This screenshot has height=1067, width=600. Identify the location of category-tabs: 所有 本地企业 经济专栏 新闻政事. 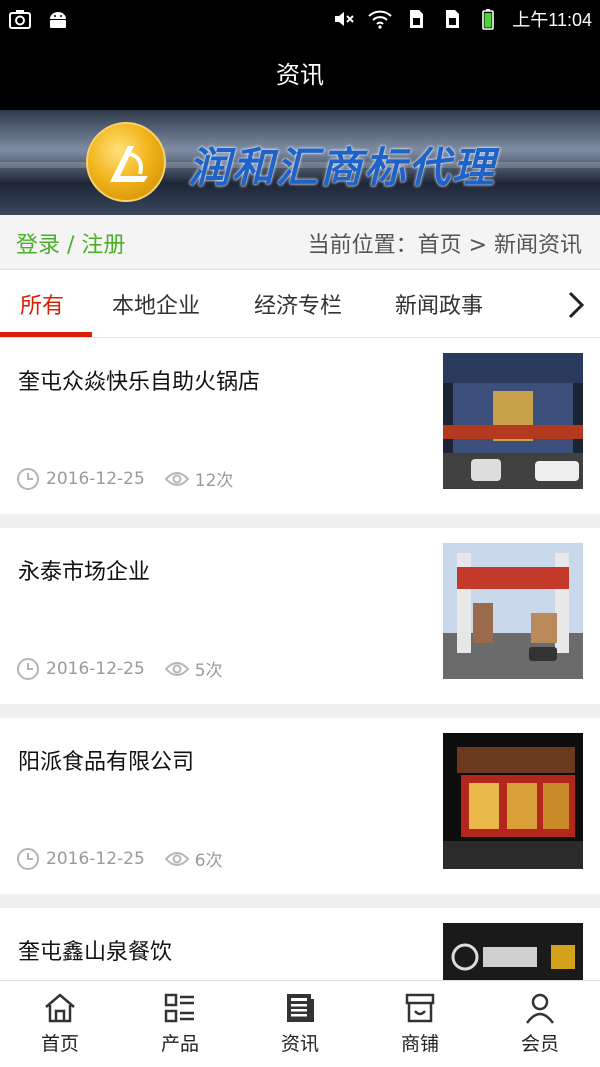
(300, 304).